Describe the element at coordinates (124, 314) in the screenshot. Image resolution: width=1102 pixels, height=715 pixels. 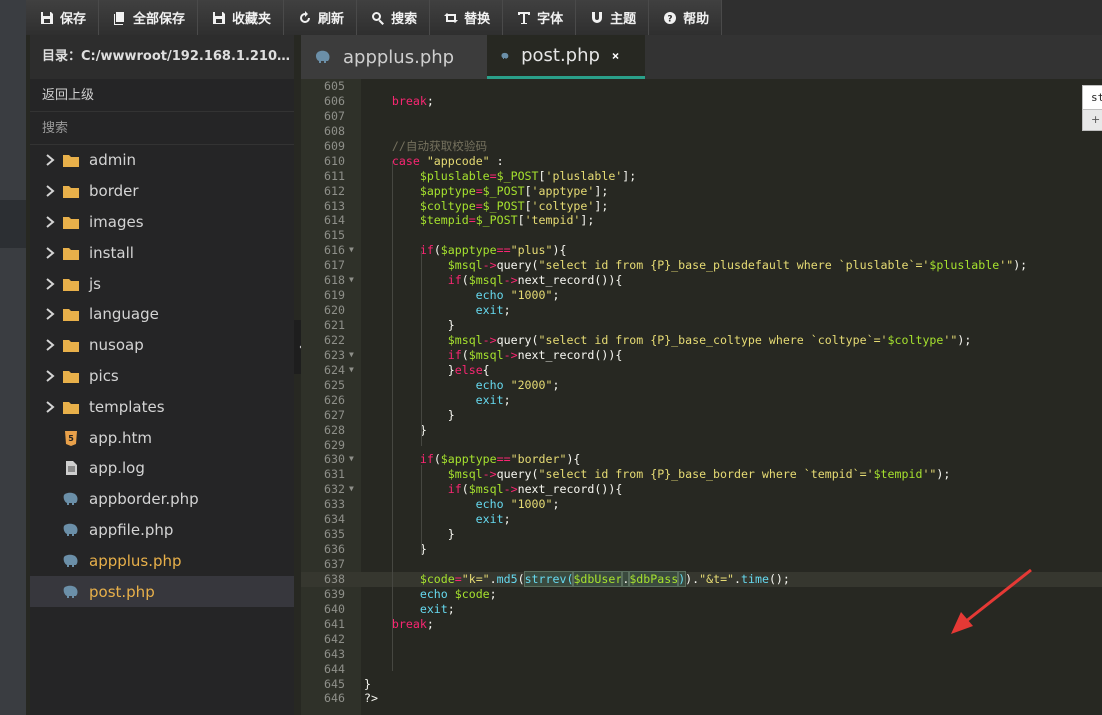
I see `tree-item-label: language` at that location.